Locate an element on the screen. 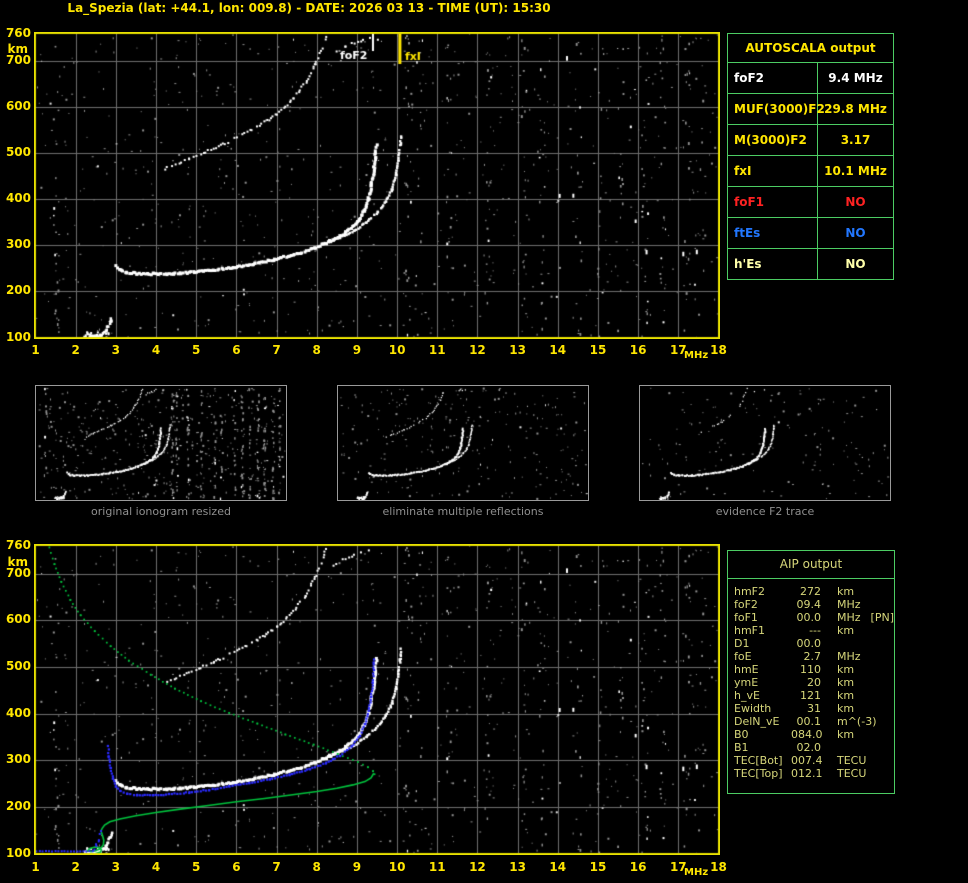 This screenshot has width=968, height=883. aip-row-h_vE: h_vE 121 km is located at coordinates (814, 695).